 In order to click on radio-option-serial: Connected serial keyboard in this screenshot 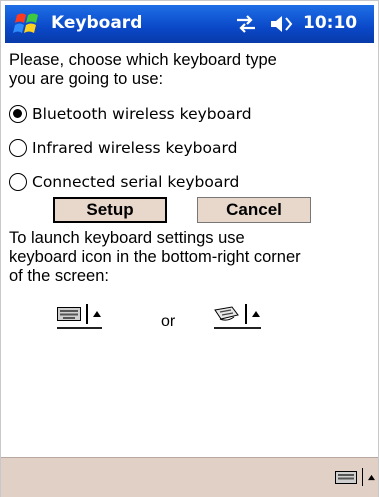, I will do `click(124, 182)`.